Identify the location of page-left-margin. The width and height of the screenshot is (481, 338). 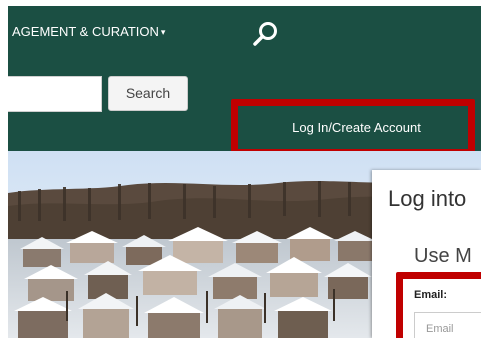
(4, 169).